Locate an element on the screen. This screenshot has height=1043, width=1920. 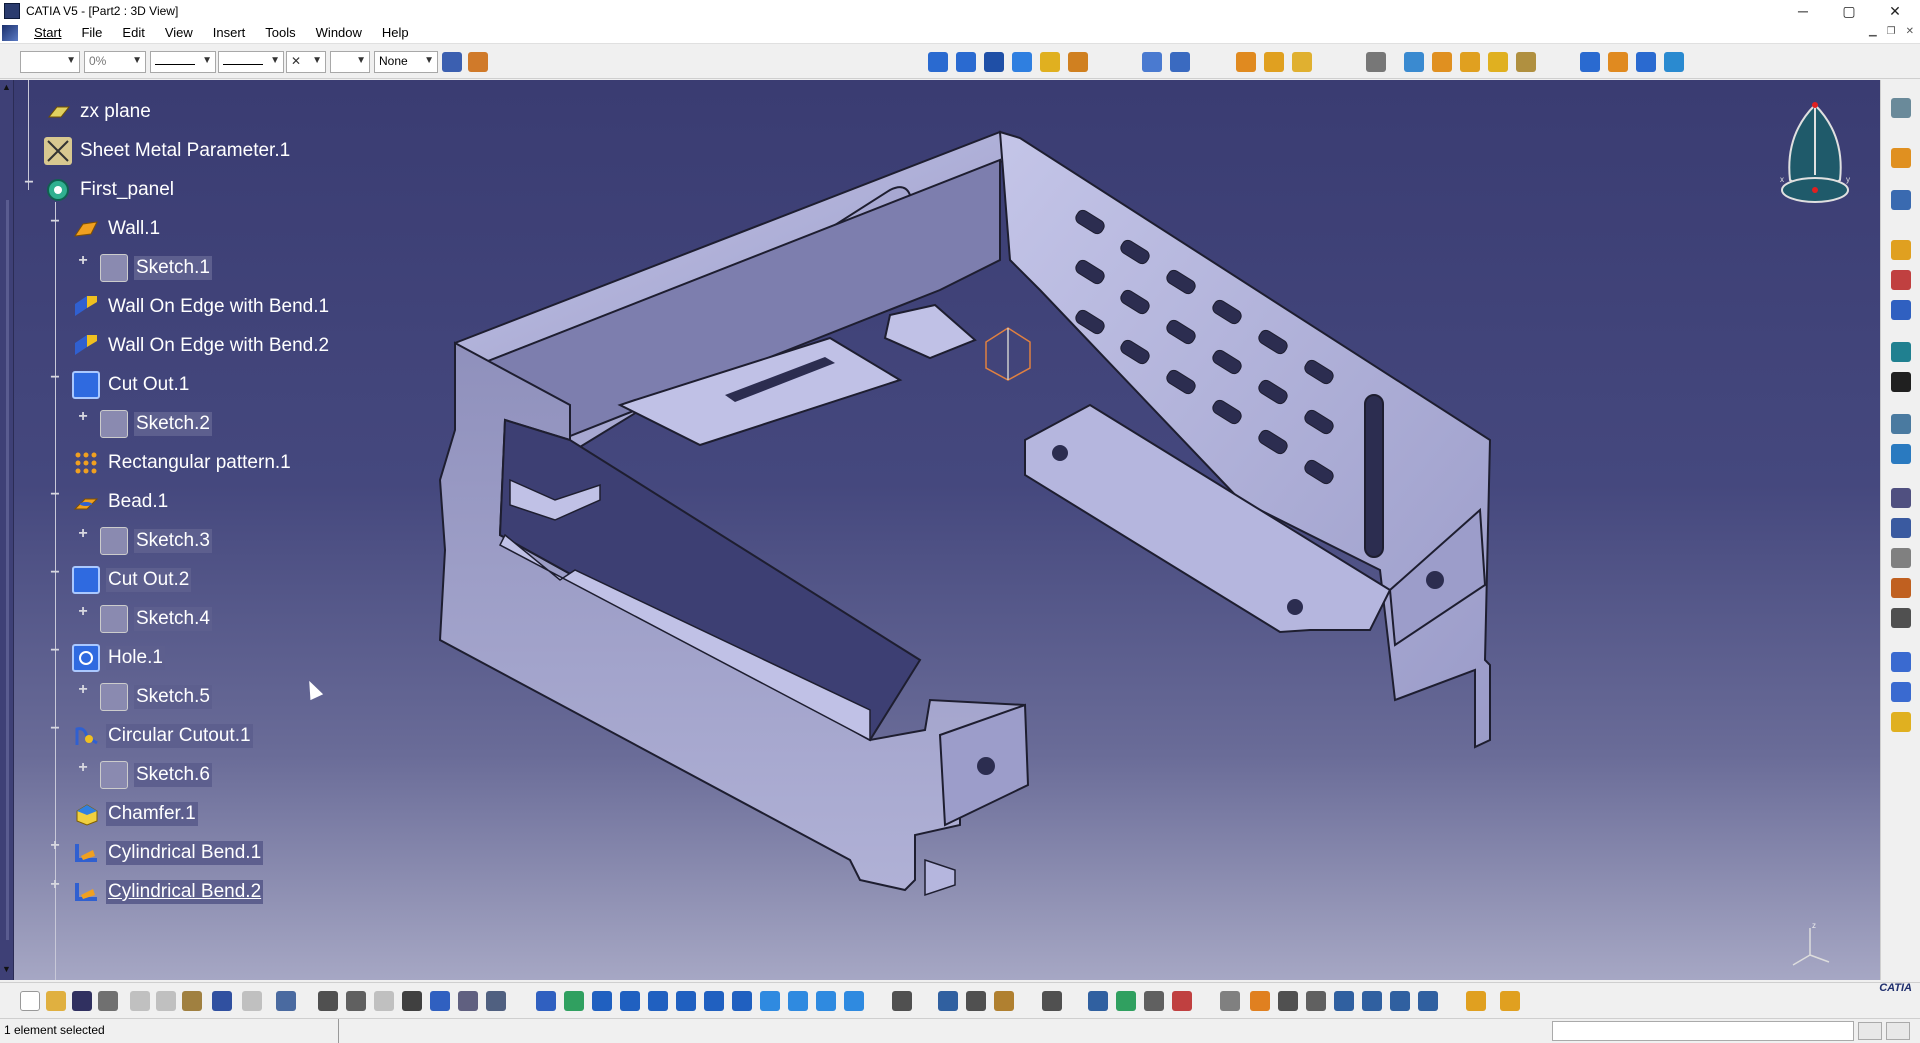
swap-visible-space-icon is located at coordinates (854, 1001).